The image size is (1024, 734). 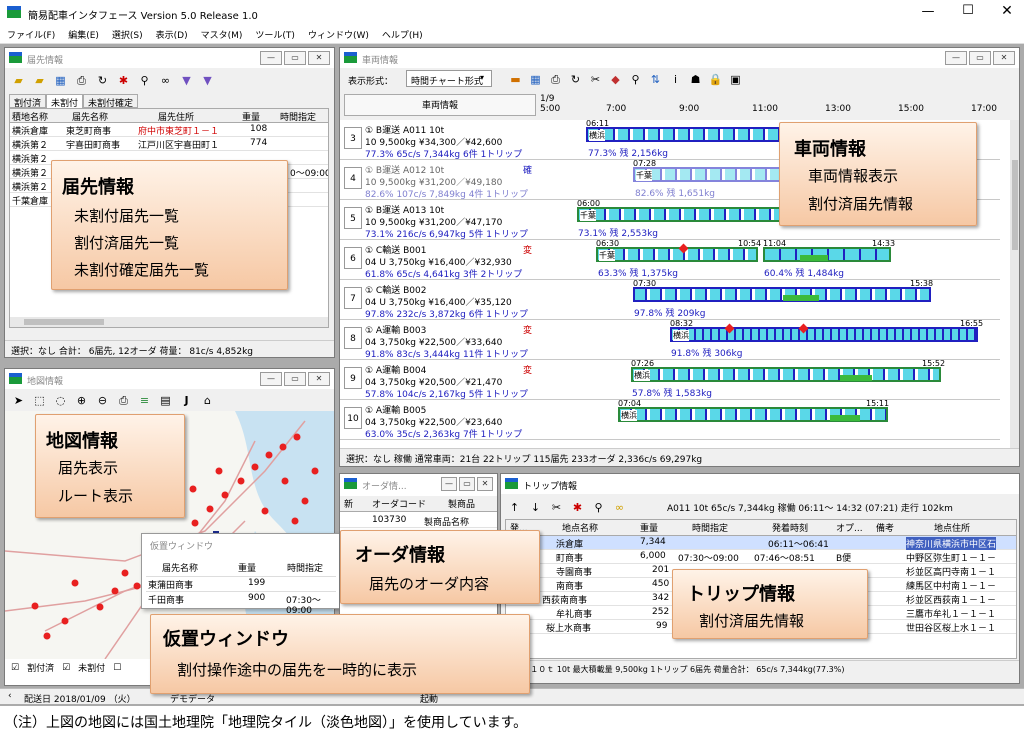 I want to click on map-checkboxes: ☑ 割付済 ☑ 未割付 ☐, so click(x=66, y=668).